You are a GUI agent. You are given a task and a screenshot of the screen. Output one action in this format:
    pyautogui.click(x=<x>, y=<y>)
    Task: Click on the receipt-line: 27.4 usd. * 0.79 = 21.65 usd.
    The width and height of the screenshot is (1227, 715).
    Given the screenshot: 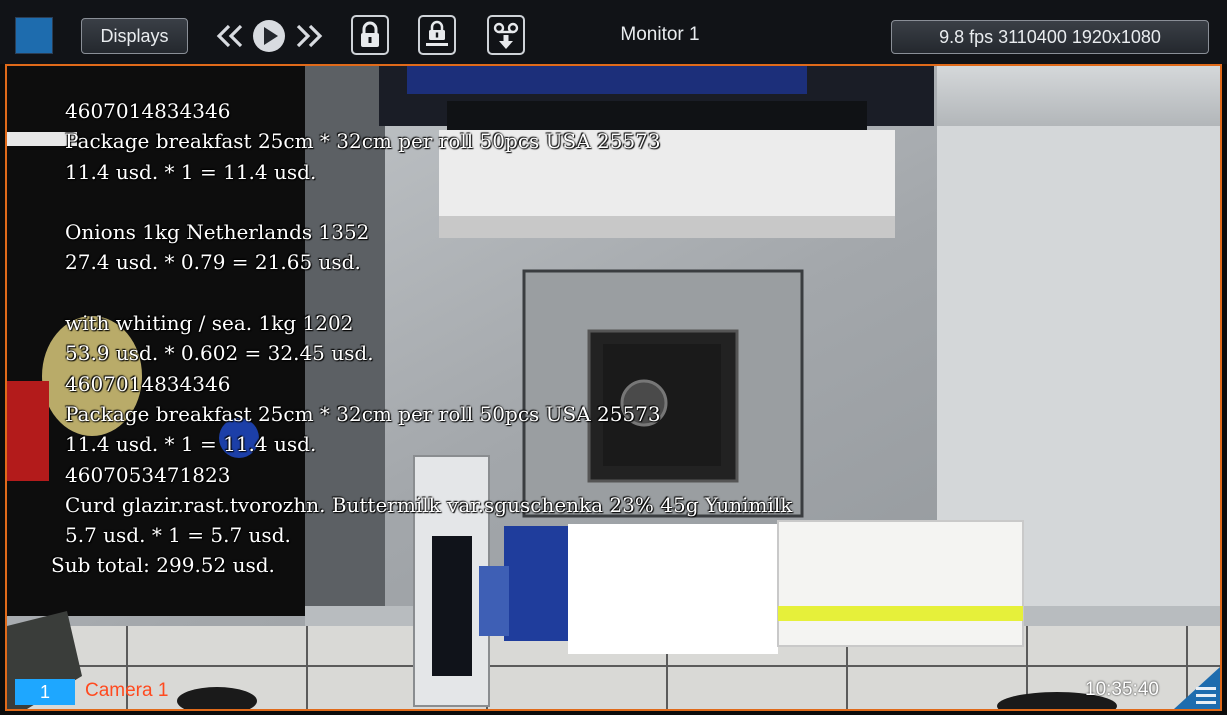 What is the action you would take?
    pyautogui.click(x=213, y=262)
    